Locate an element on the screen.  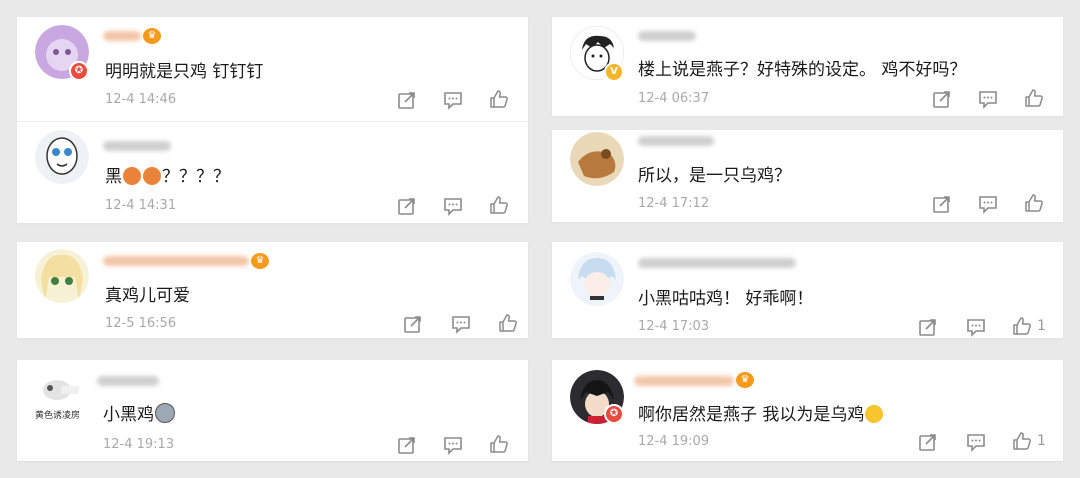
comment-text-part: 黑 is located at coordinates (113, 177).